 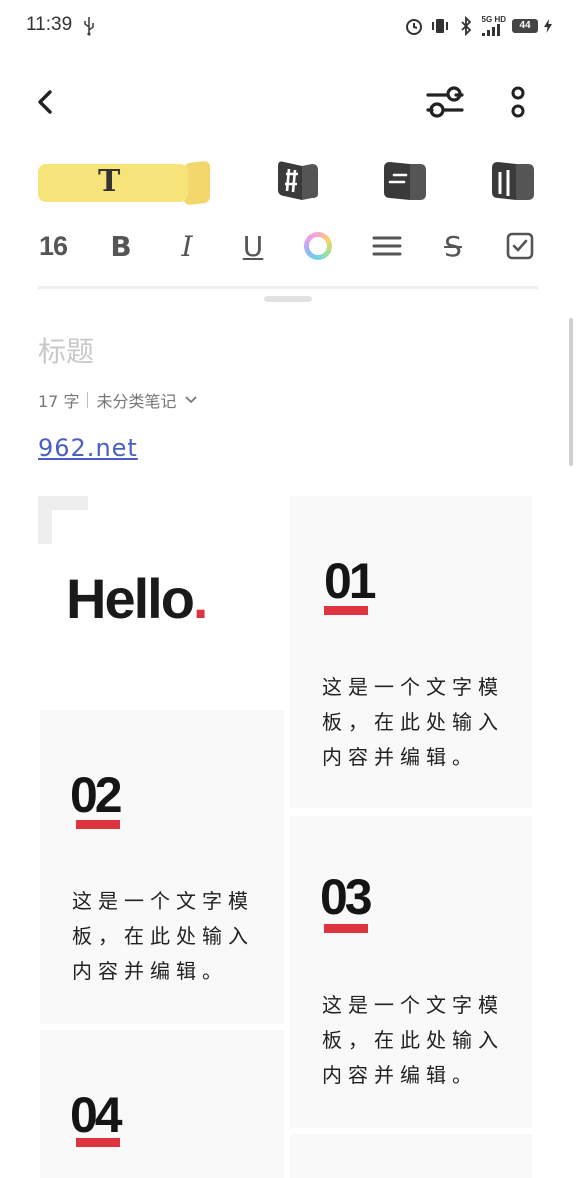 I want to click on toolbar-divider, so click(x=288, y=287).